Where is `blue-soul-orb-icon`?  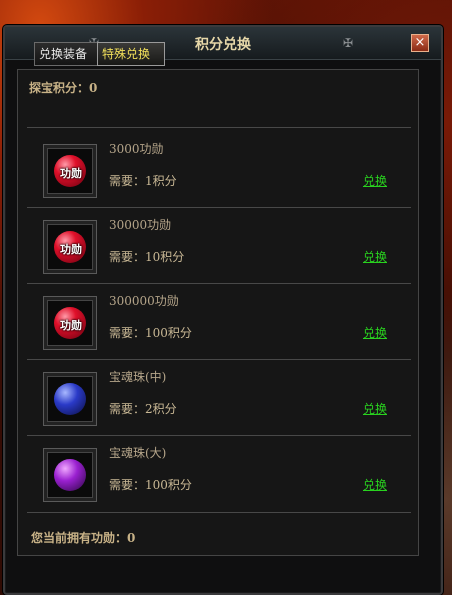 blue-soul-orb-icon is located at coordinates (70, 399).